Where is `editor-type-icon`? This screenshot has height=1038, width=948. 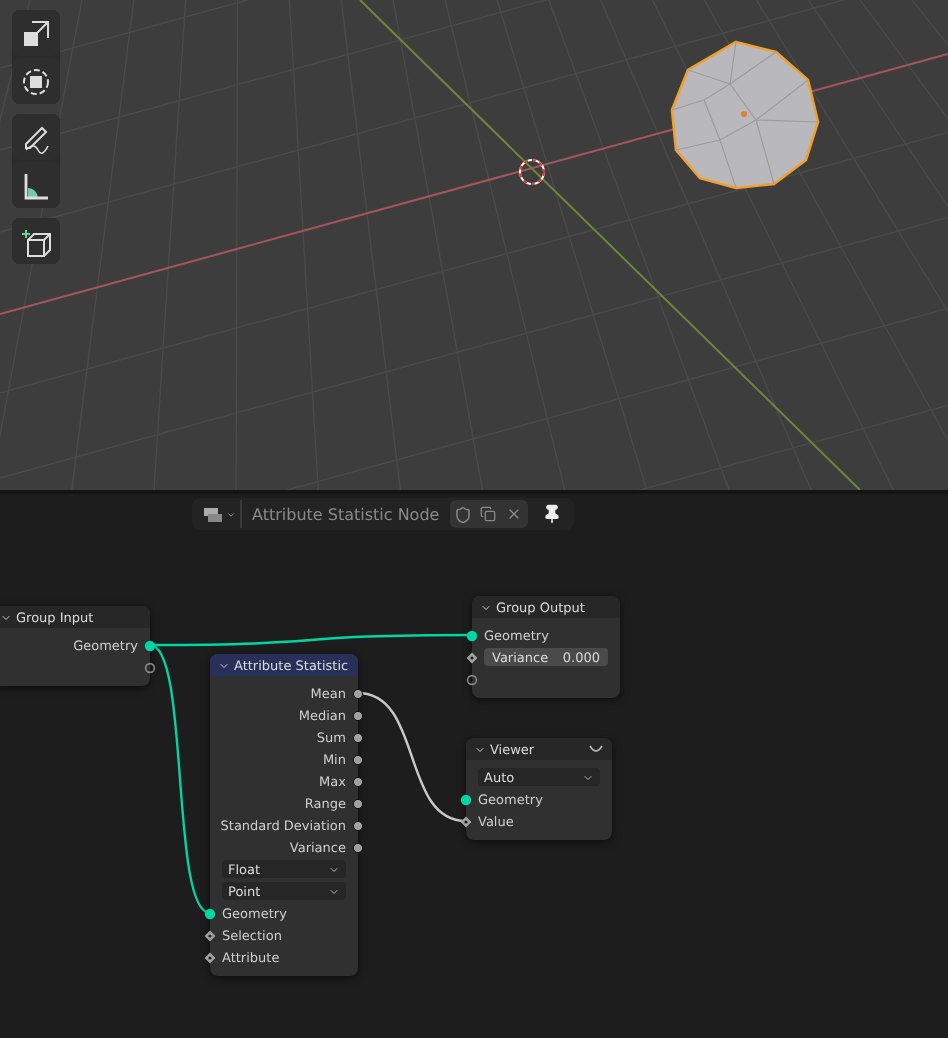
editor-type-icon is located at coordinates (214, 514).